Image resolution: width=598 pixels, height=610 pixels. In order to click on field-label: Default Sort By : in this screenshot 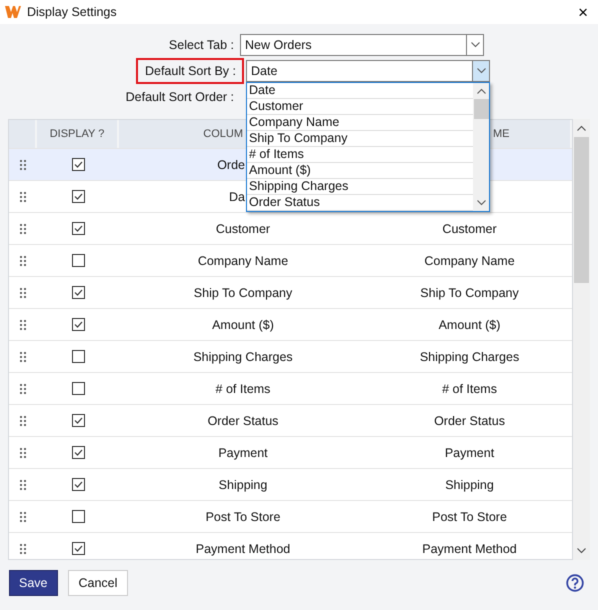, I will do `click(190, 71)`.